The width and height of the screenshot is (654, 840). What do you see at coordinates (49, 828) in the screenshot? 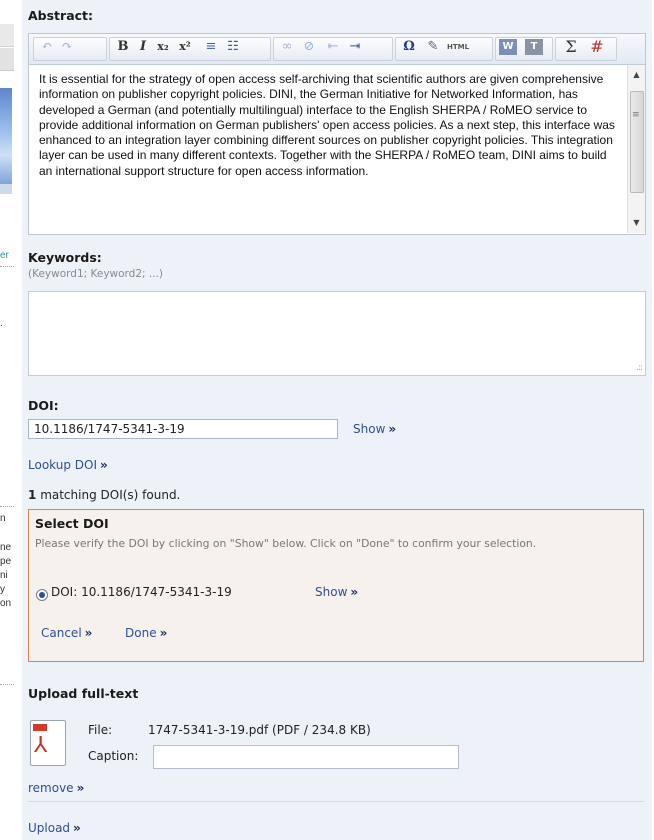
I see `upload-label: Upload` at bounding box center [49, 828].